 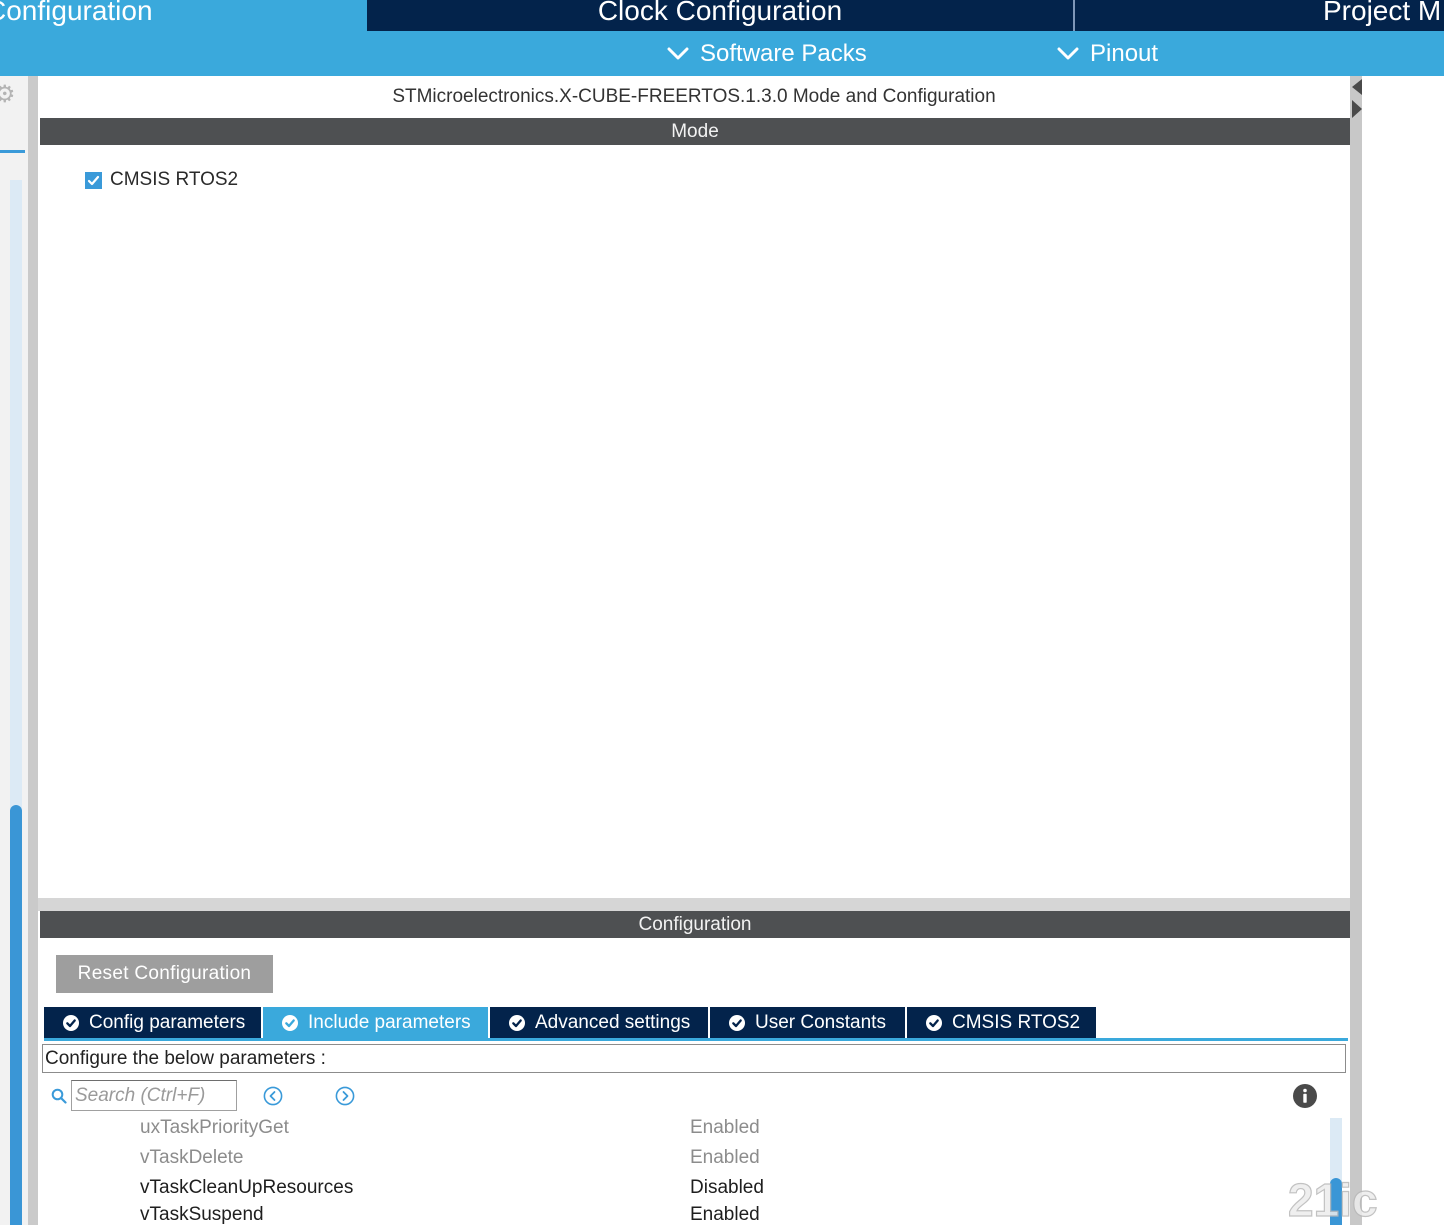 I want to click on configuration-header: Configuration, so click(x=695, y=924).